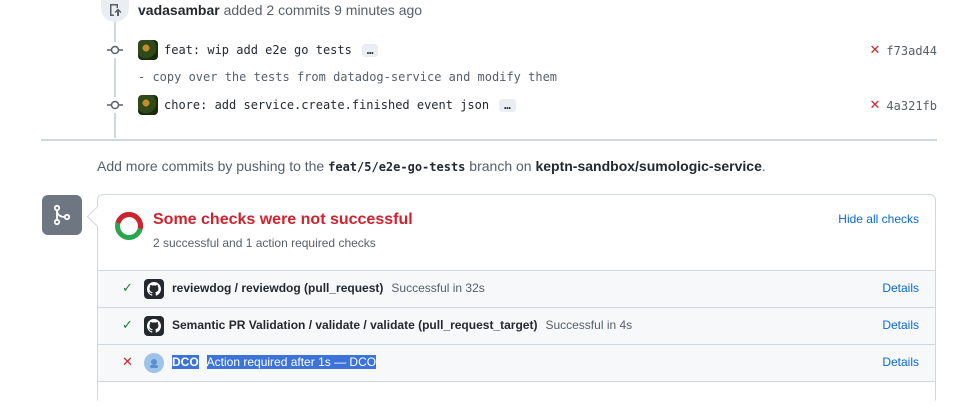  What do you see at coordinates (185, 362) in the screenshot?
I see `check-name-text: DCO` at bounding box center [185, 362].